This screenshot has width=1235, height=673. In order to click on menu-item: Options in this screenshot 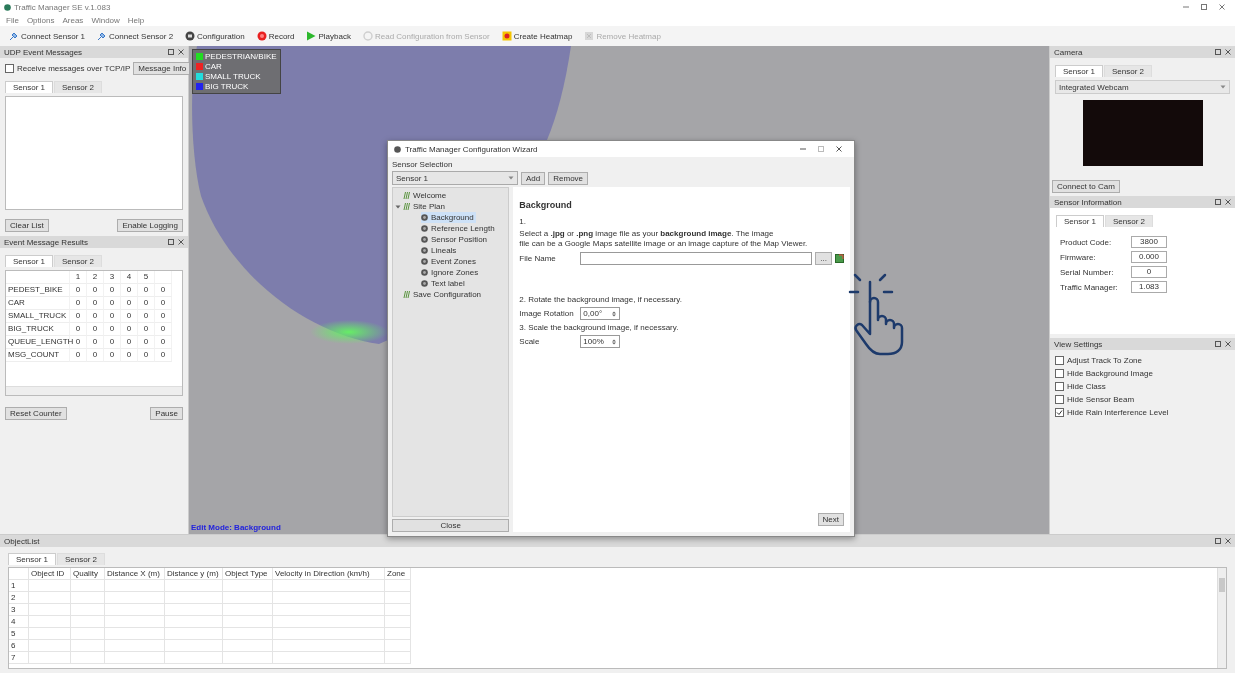, I will do `click(40, 20)`.